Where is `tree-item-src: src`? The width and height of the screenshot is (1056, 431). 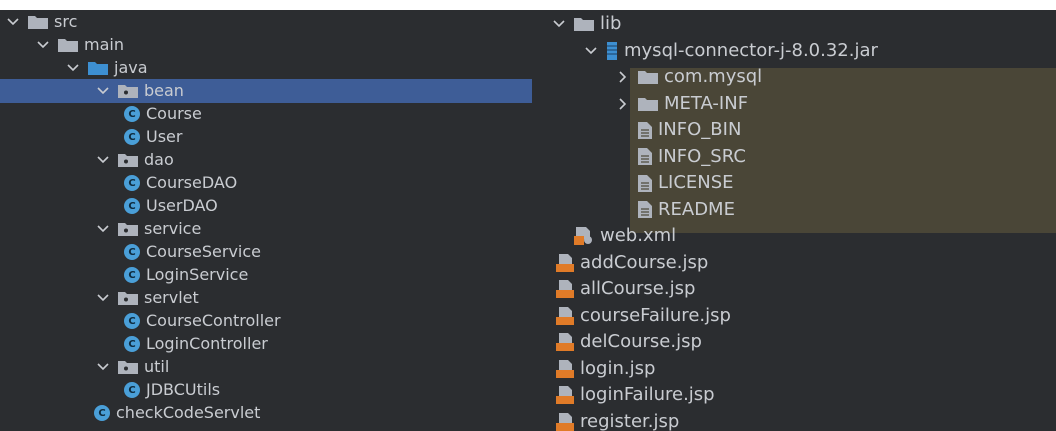
tree-item-src: src is located at coordinates (266, 22).